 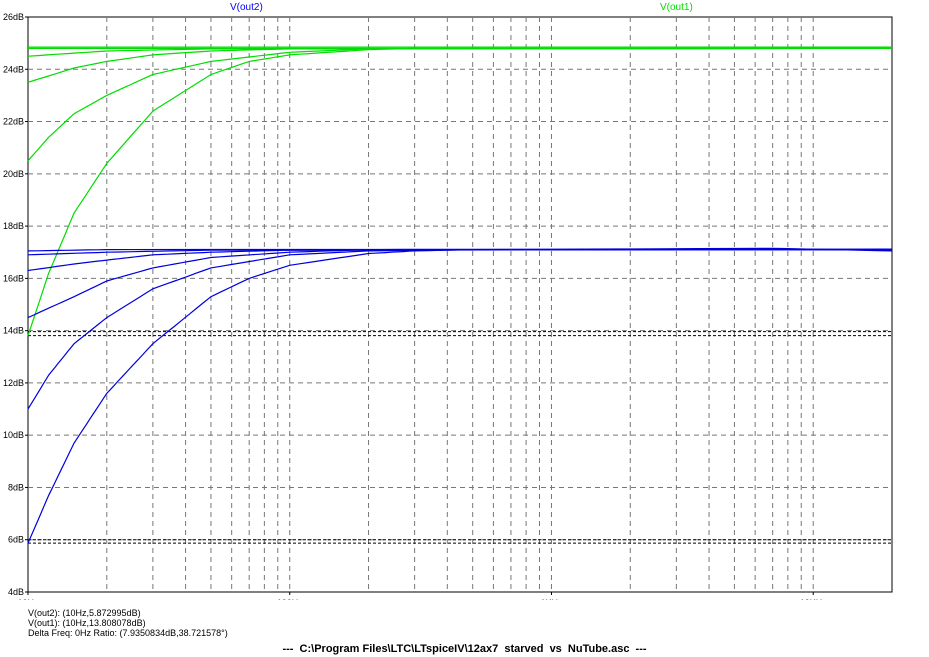 I want to click on y-tick-label: 10dB, so click(x=13, y=435).